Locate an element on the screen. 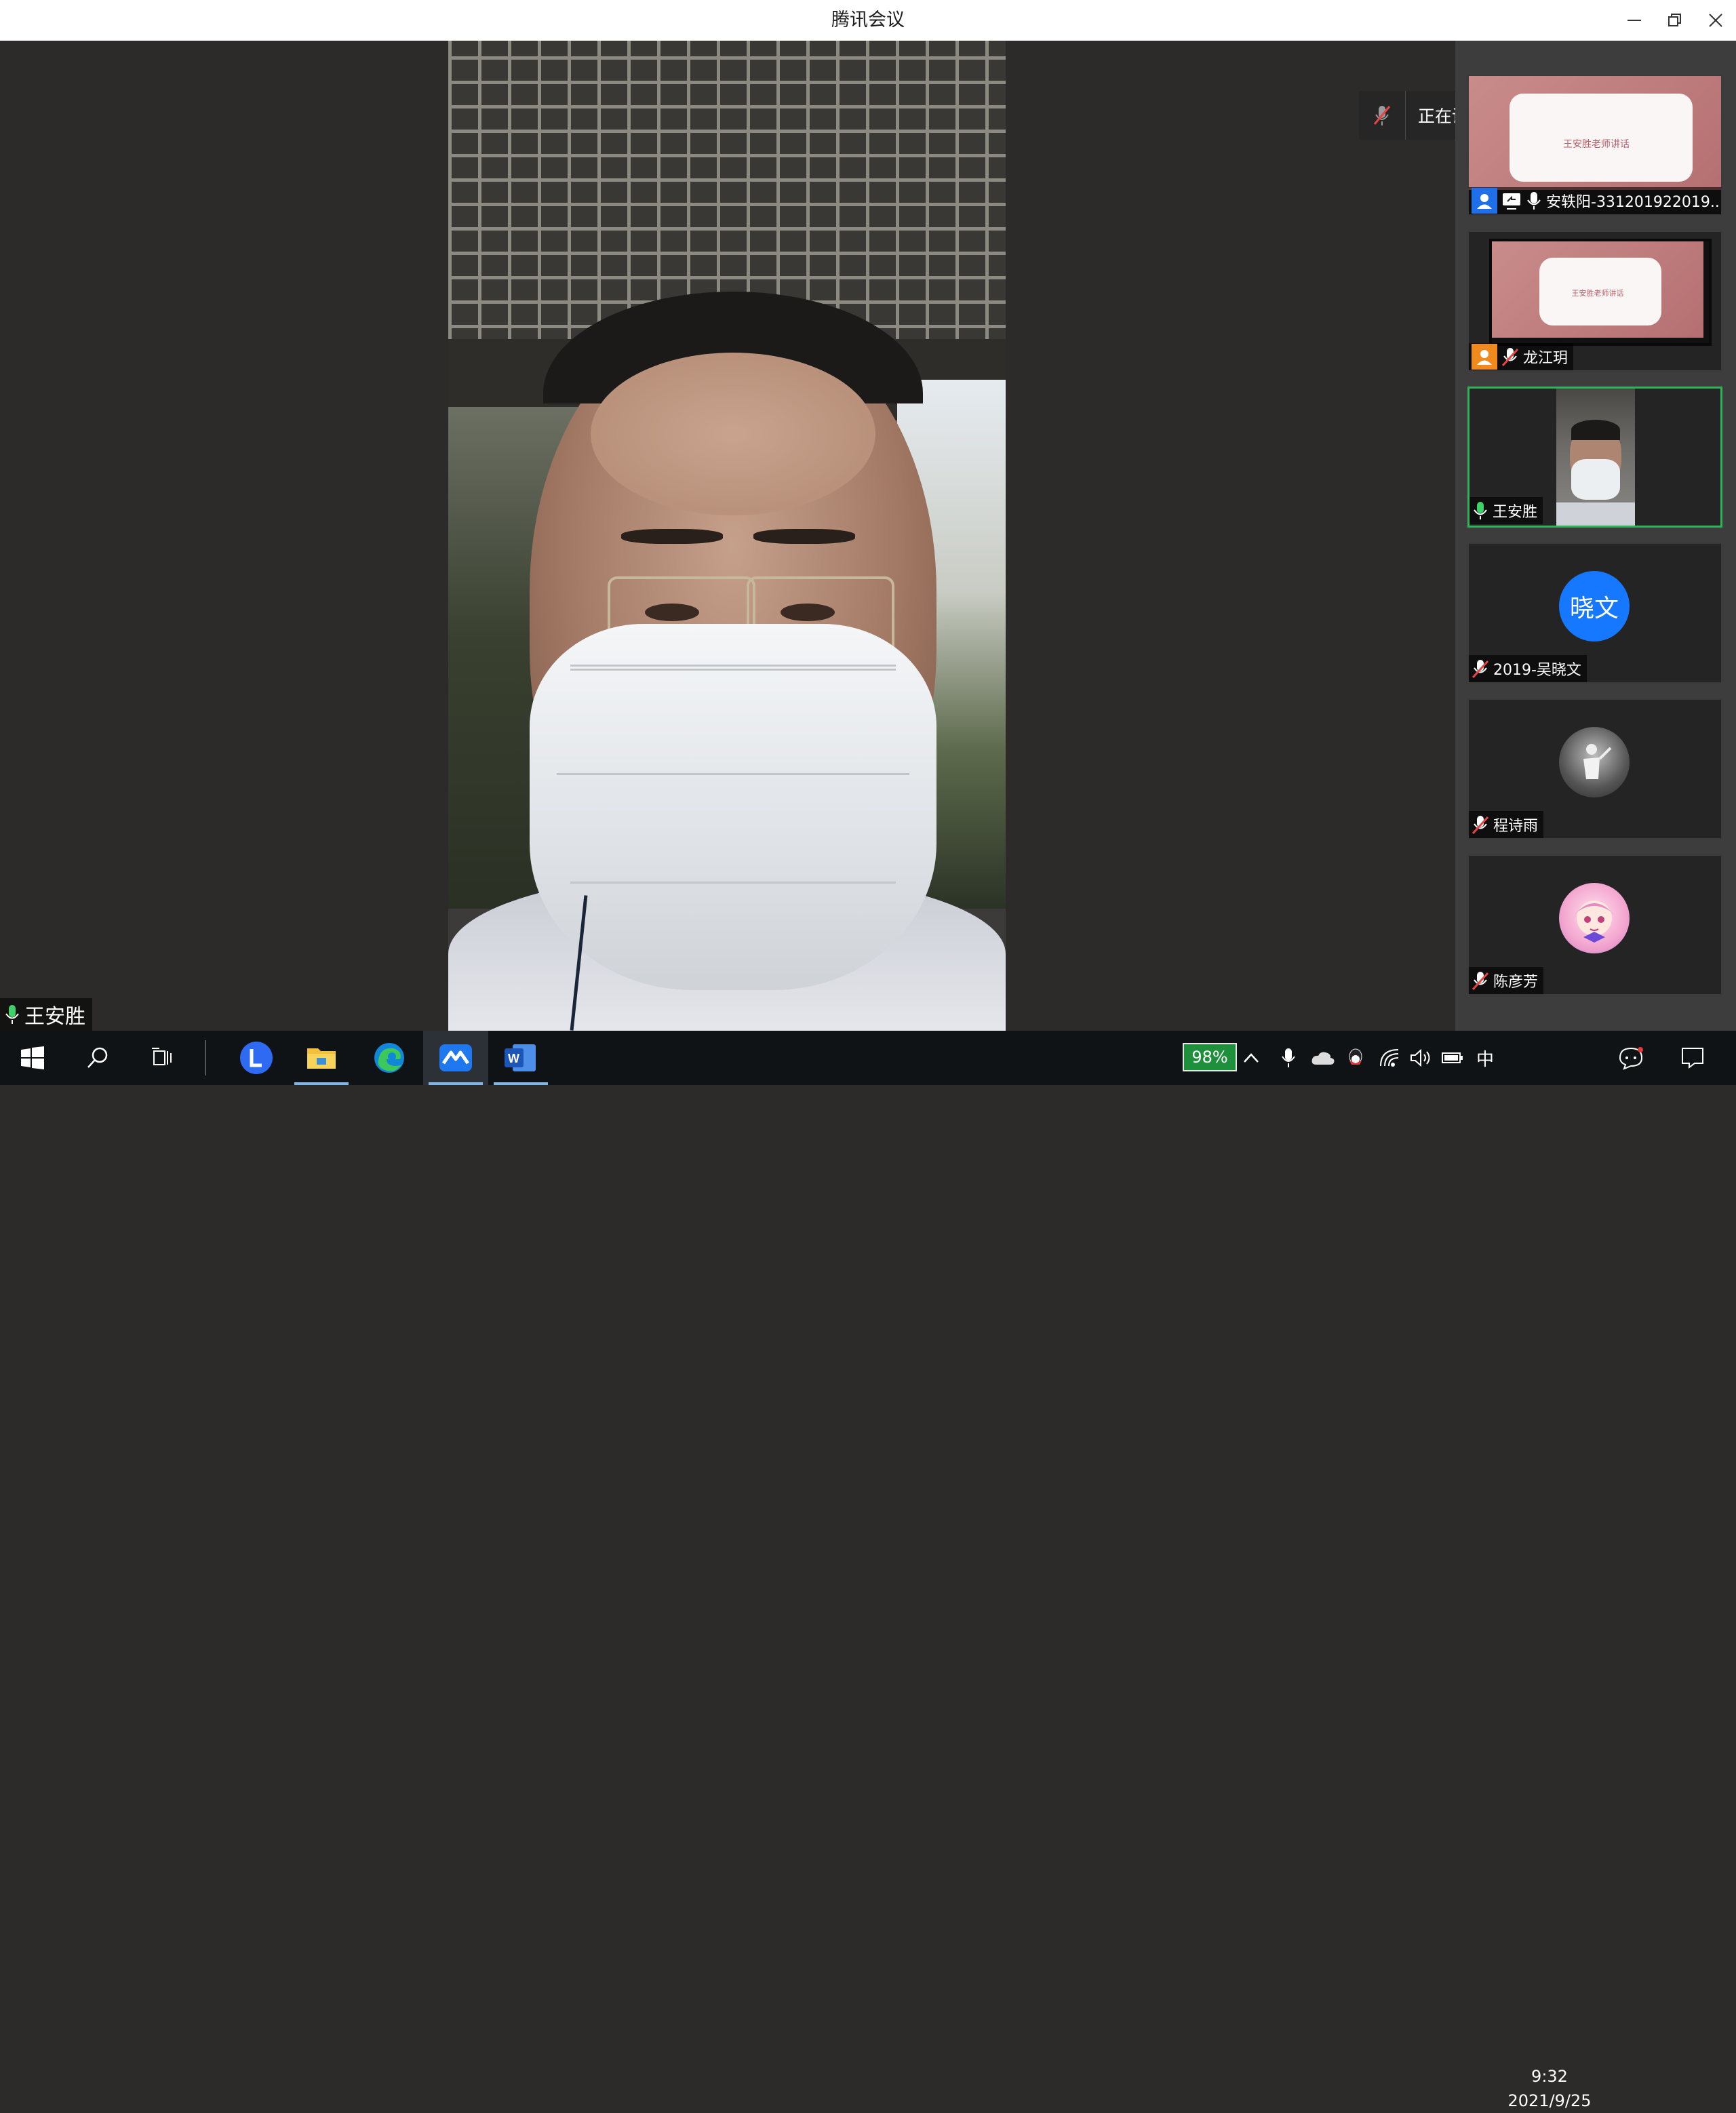 The height and width of the screenshot is (2113, 1736). participant-camera-thumbnail is located at coordinates (1595, 458).